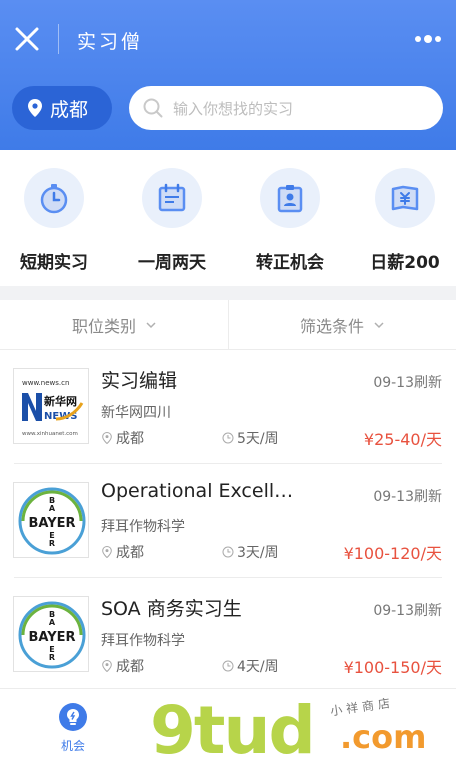 The image size is (456, 760). What do you see at coordinates (392, 553) in the screenshot?
I see `salary: ¥100-120/天` at bounding box center [392, 553].